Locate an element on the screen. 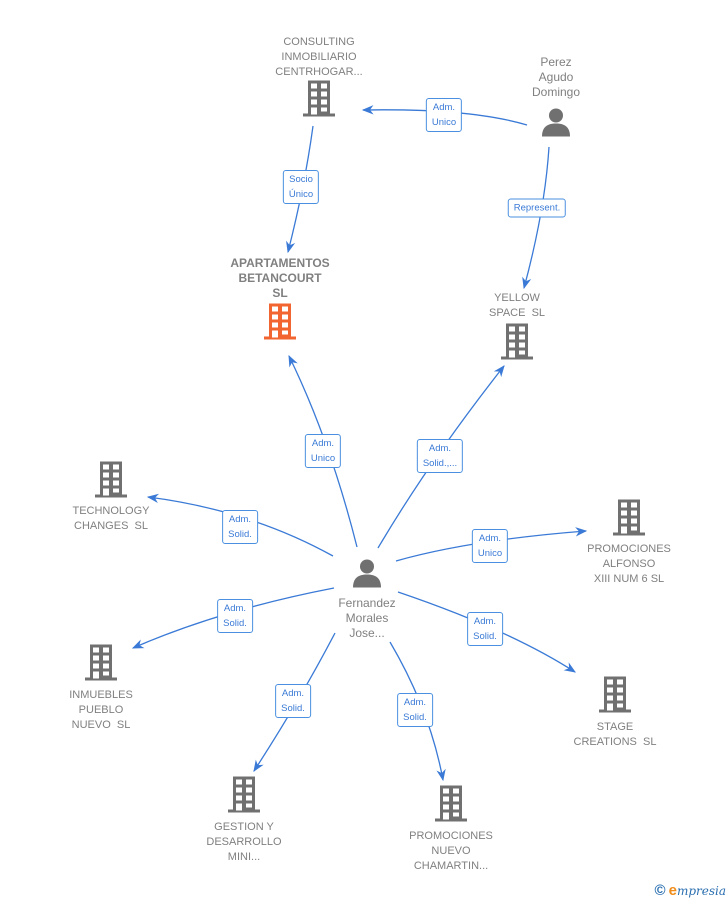 The width and height of the screenshot is (728, 905). node-label-line: STAGE is located at coordinates (615, 727).